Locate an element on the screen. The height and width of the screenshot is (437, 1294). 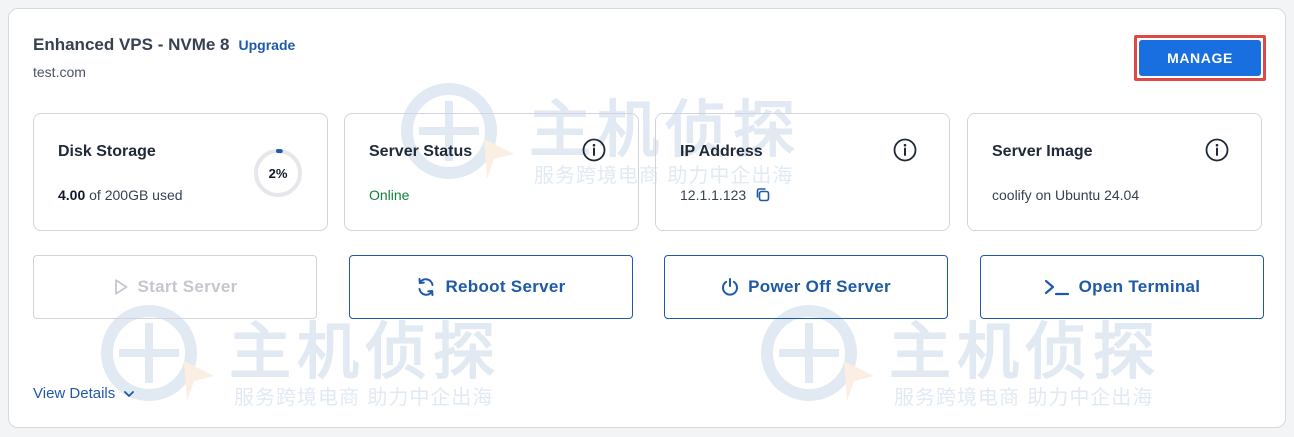
ip-address-value-row: 12.1.1.123 is located at coordinates (725, 195).